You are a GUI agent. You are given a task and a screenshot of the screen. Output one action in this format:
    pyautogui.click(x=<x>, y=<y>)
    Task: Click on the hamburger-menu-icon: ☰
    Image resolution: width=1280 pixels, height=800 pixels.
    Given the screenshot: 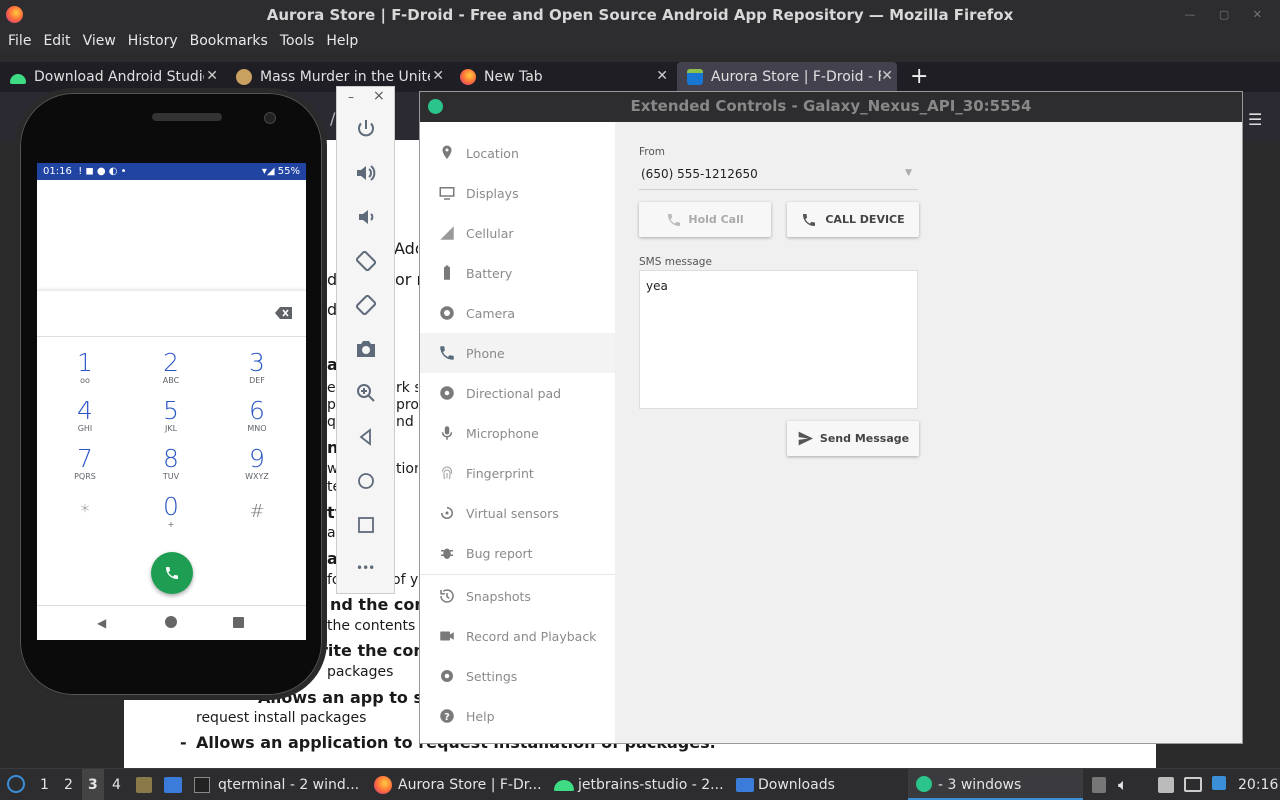 What is the action you would take?
    pyautogui.click(x=1255, y=119)
    